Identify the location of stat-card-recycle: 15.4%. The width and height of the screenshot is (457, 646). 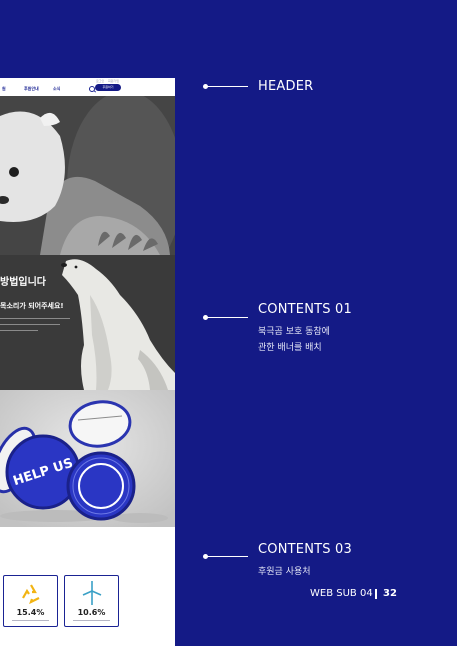
(30, 601).